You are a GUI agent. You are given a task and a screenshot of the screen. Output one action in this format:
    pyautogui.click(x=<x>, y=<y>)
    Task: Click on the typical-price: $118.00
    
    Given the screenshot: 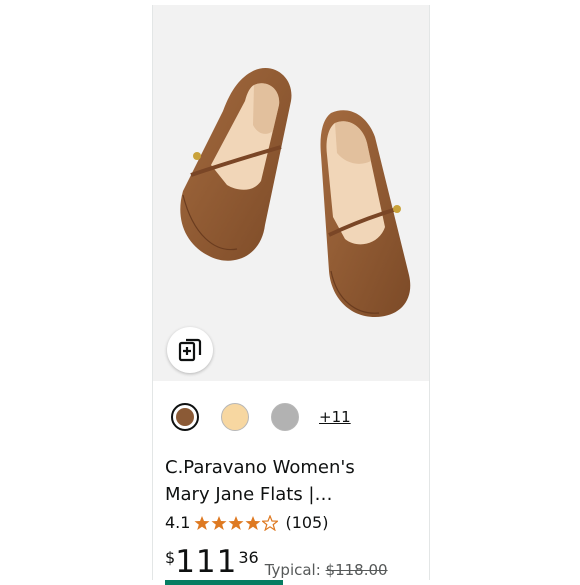 What is the action you would take?
    pyautogui.click(x=356, y=570)
    